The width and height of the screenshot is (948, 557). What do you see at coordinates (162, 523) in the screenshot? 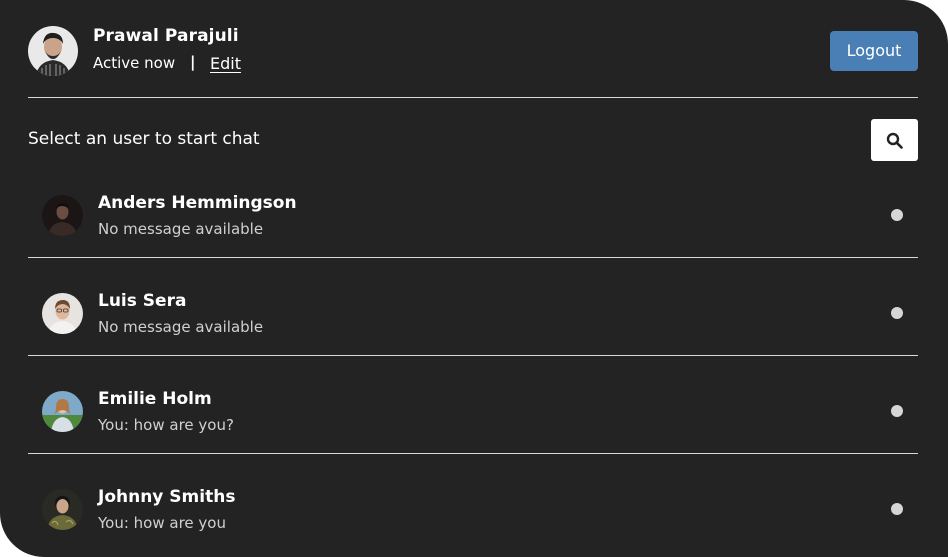
I see `last-message: You: how are you` at bounding box center [162, 523].